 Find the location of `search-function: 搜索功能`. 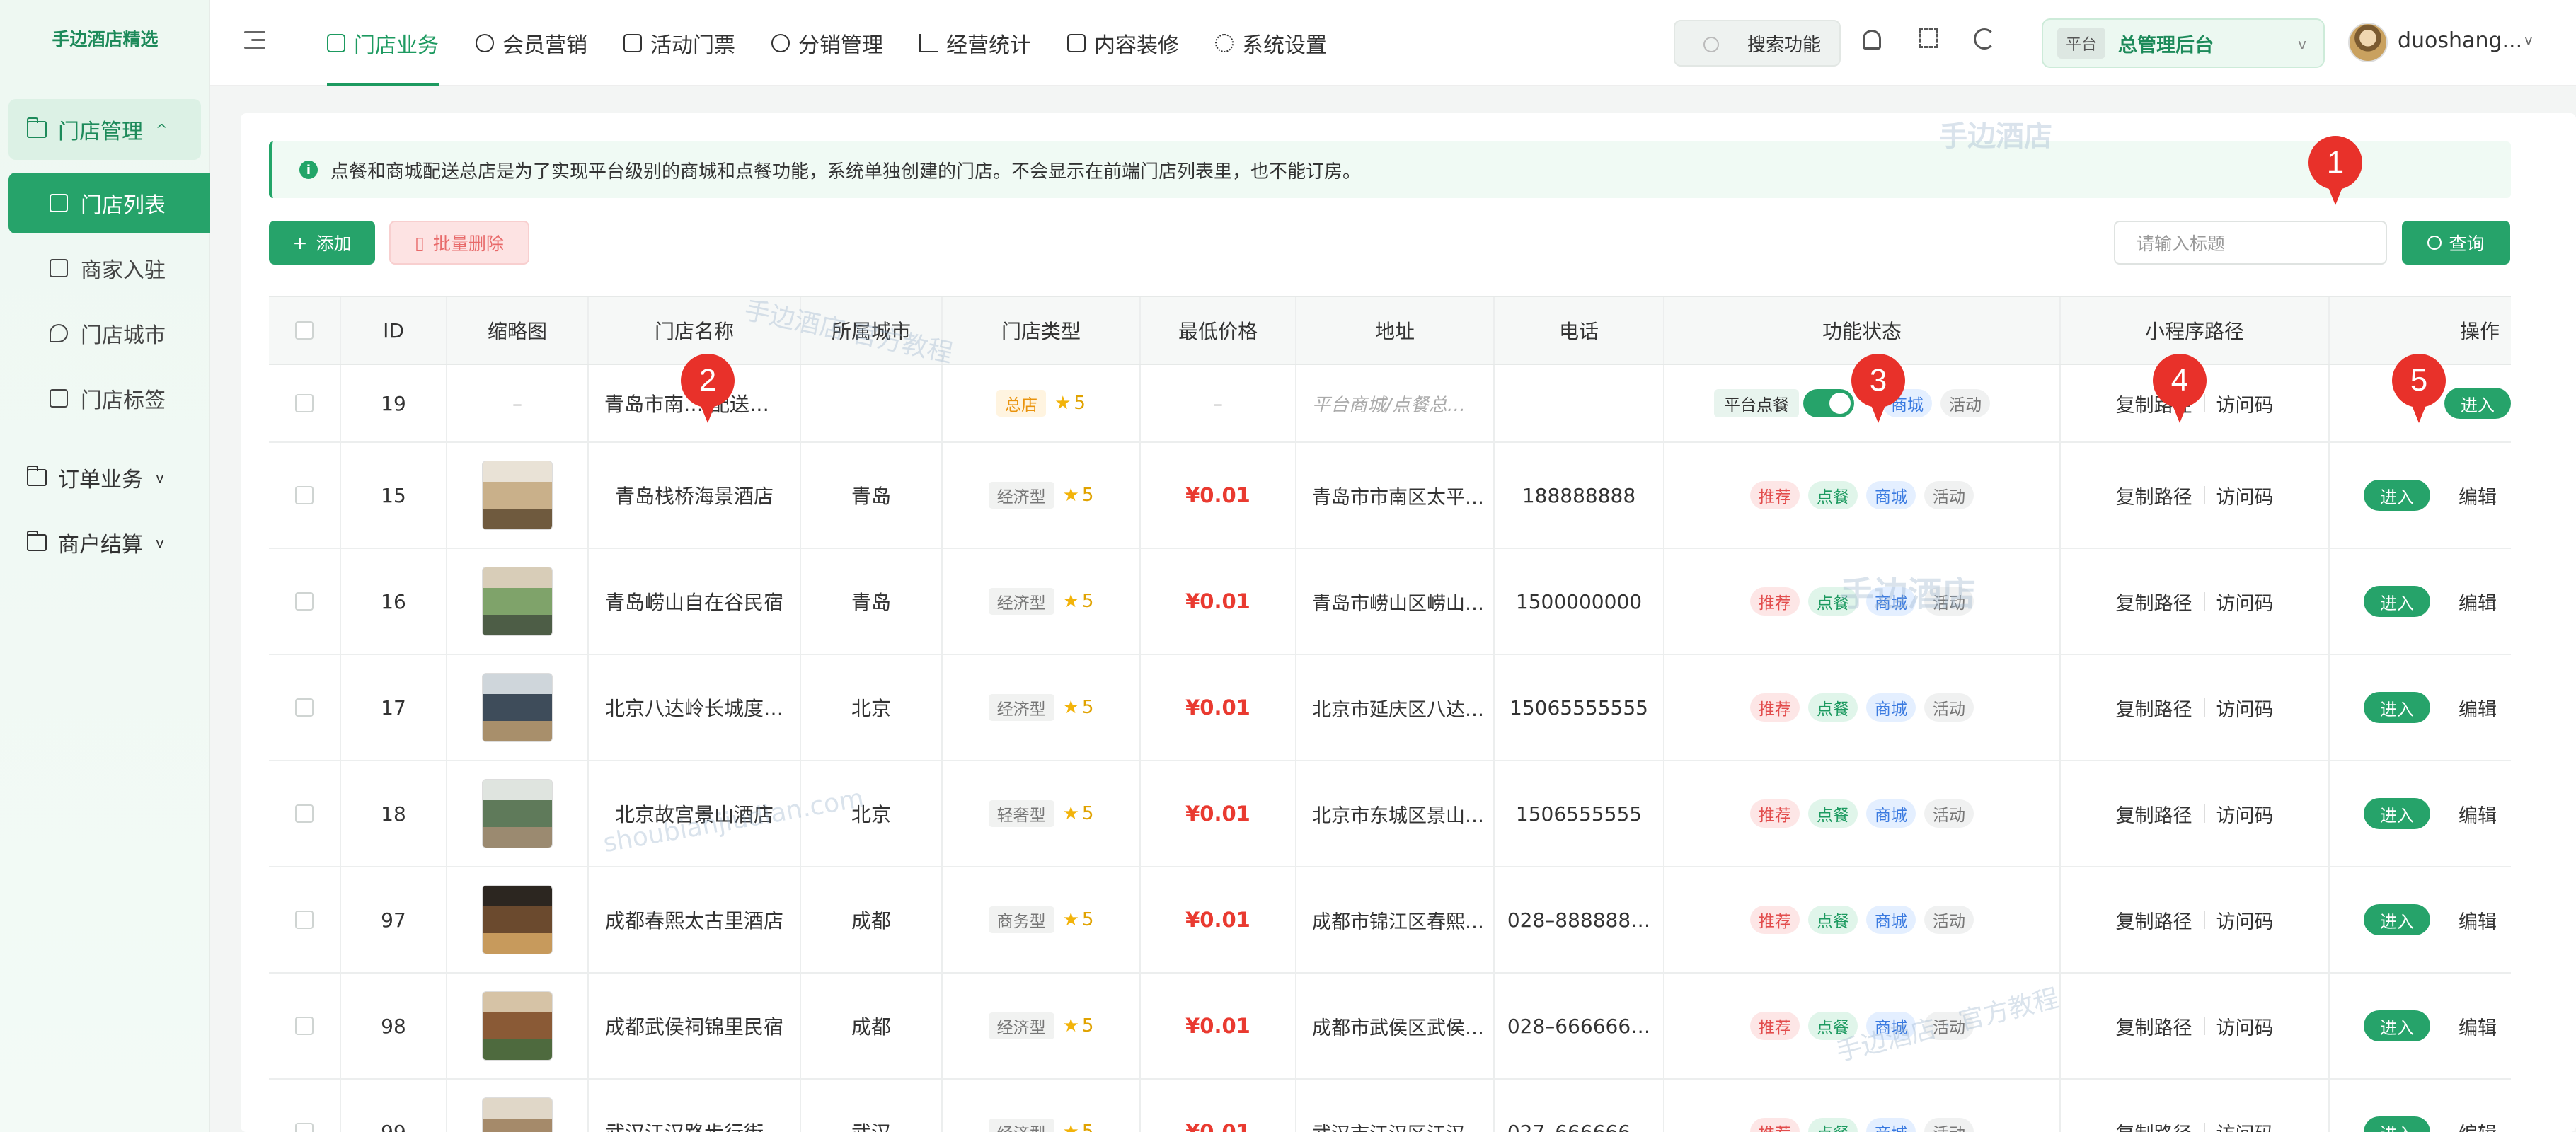

search-function: 搜索功能 is located at coordinates (1758, 43).